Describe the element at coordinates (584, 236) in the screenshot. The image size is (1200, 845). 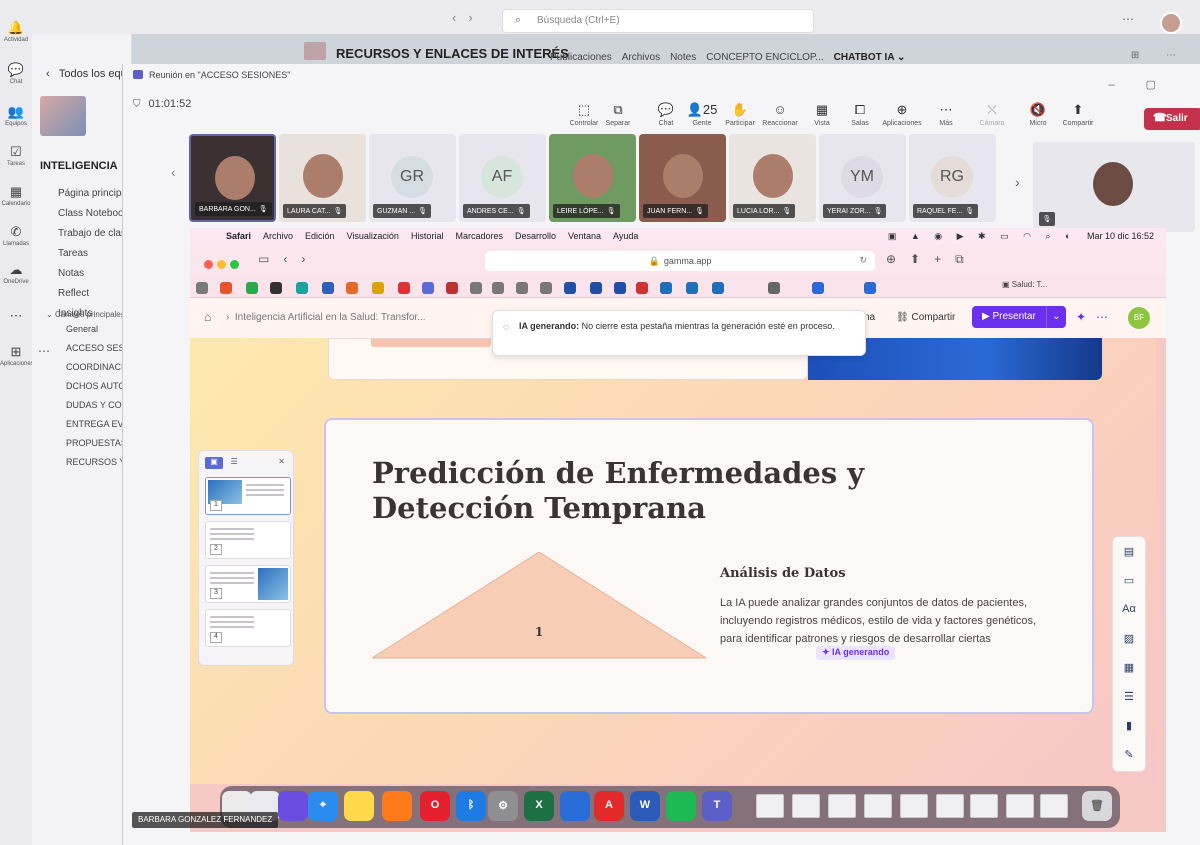
I see `mac-menu-item: Ventana` at that location.